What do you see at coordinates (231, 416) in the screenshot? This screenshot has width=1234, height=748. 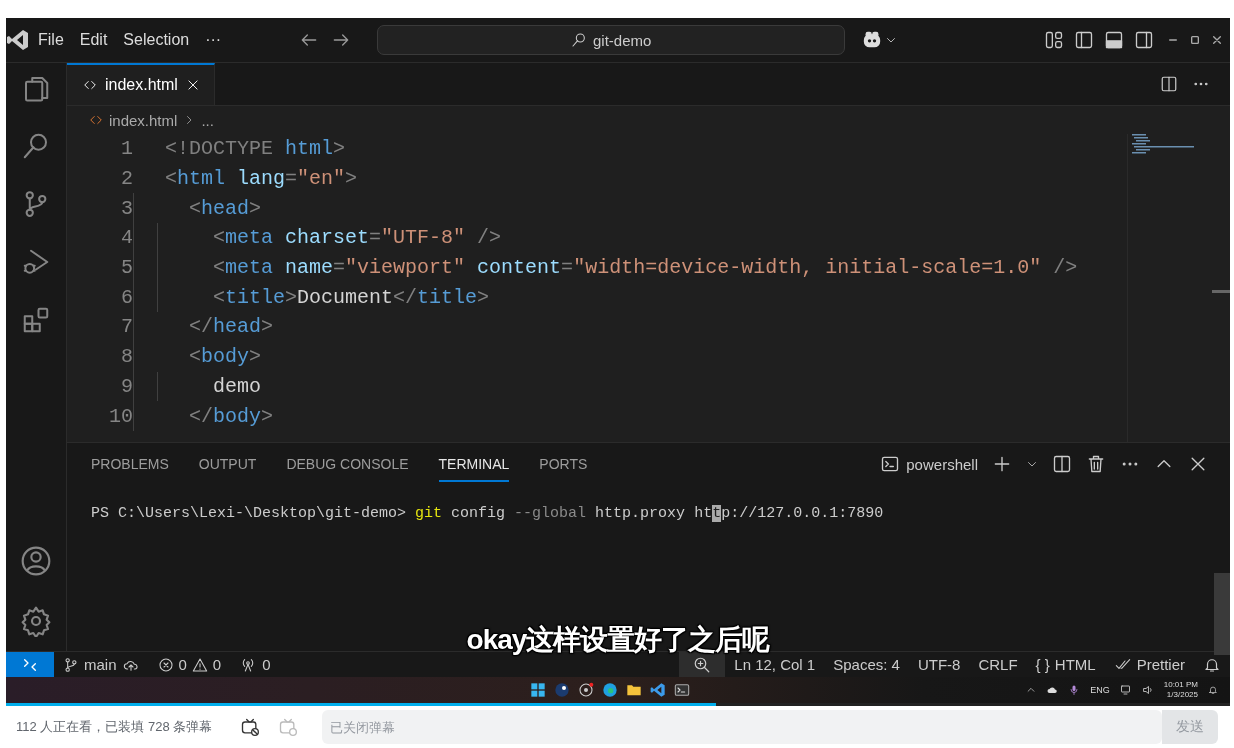 I see `code-line: </body>` at bounding box center [231, 416].